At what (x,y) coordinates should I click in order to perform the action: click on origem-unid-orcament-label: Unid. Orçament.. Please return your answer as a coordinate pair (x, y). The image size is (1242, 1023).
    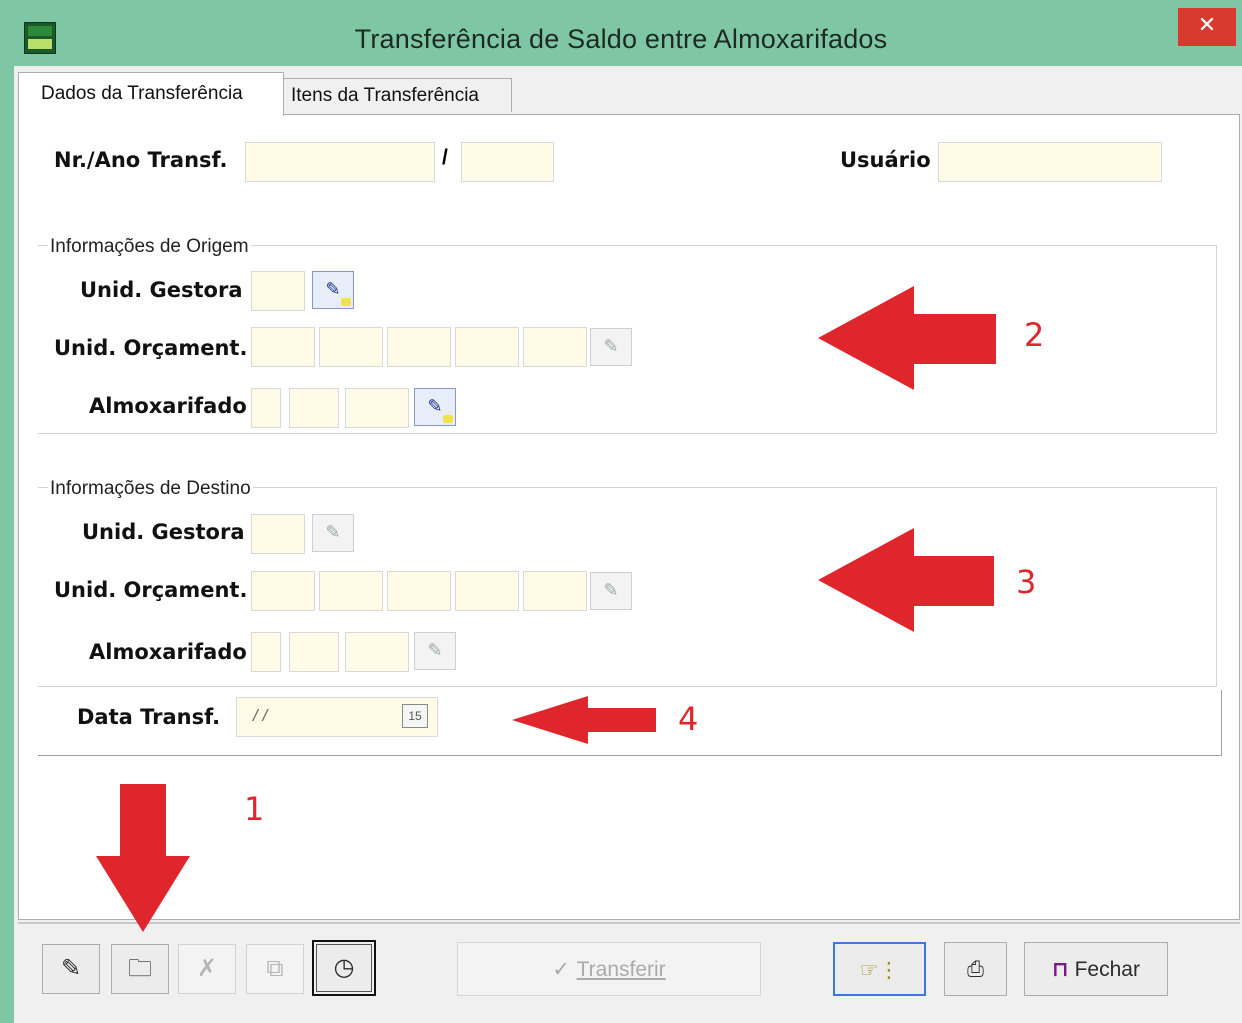
    Looking at the image, I should click on (151, 348).